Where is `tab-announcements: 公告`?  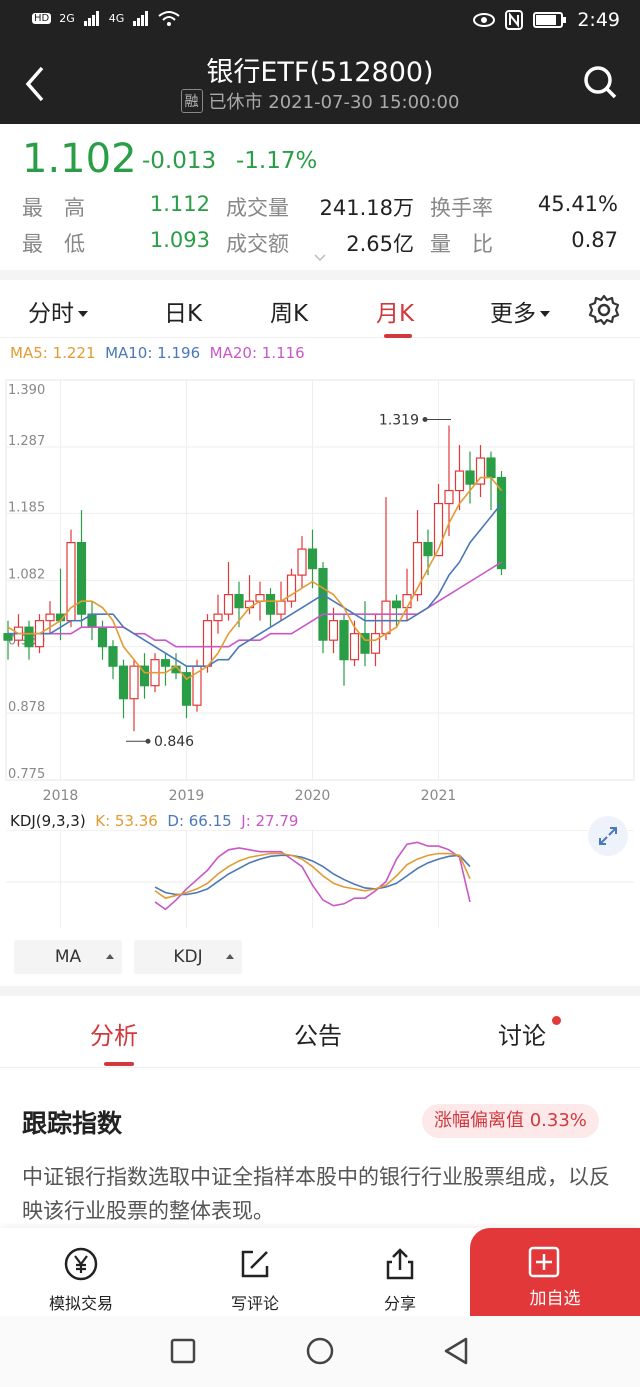 tab-announcements: 公告 is located at coordinates (318, 1033).